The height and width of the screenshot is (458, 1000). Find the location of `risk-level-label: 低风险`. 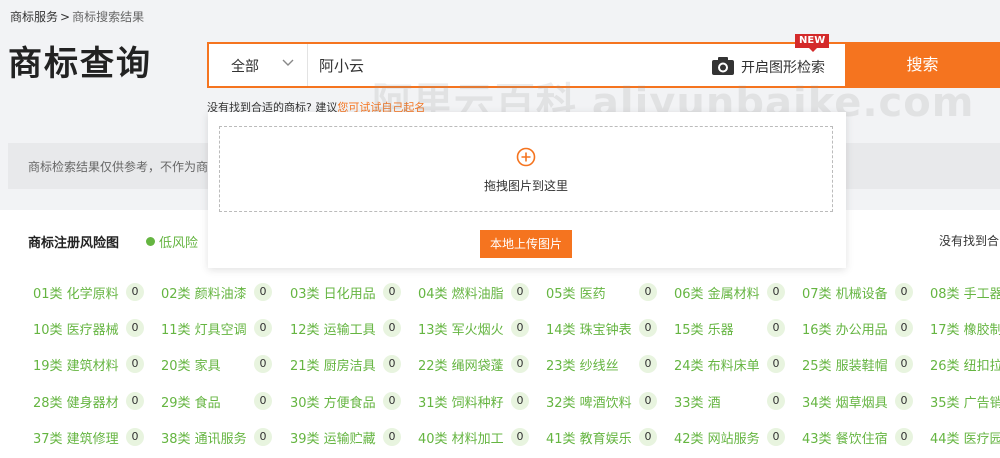

risk-level-label: 低风险 is located at coordinates (179, 243).